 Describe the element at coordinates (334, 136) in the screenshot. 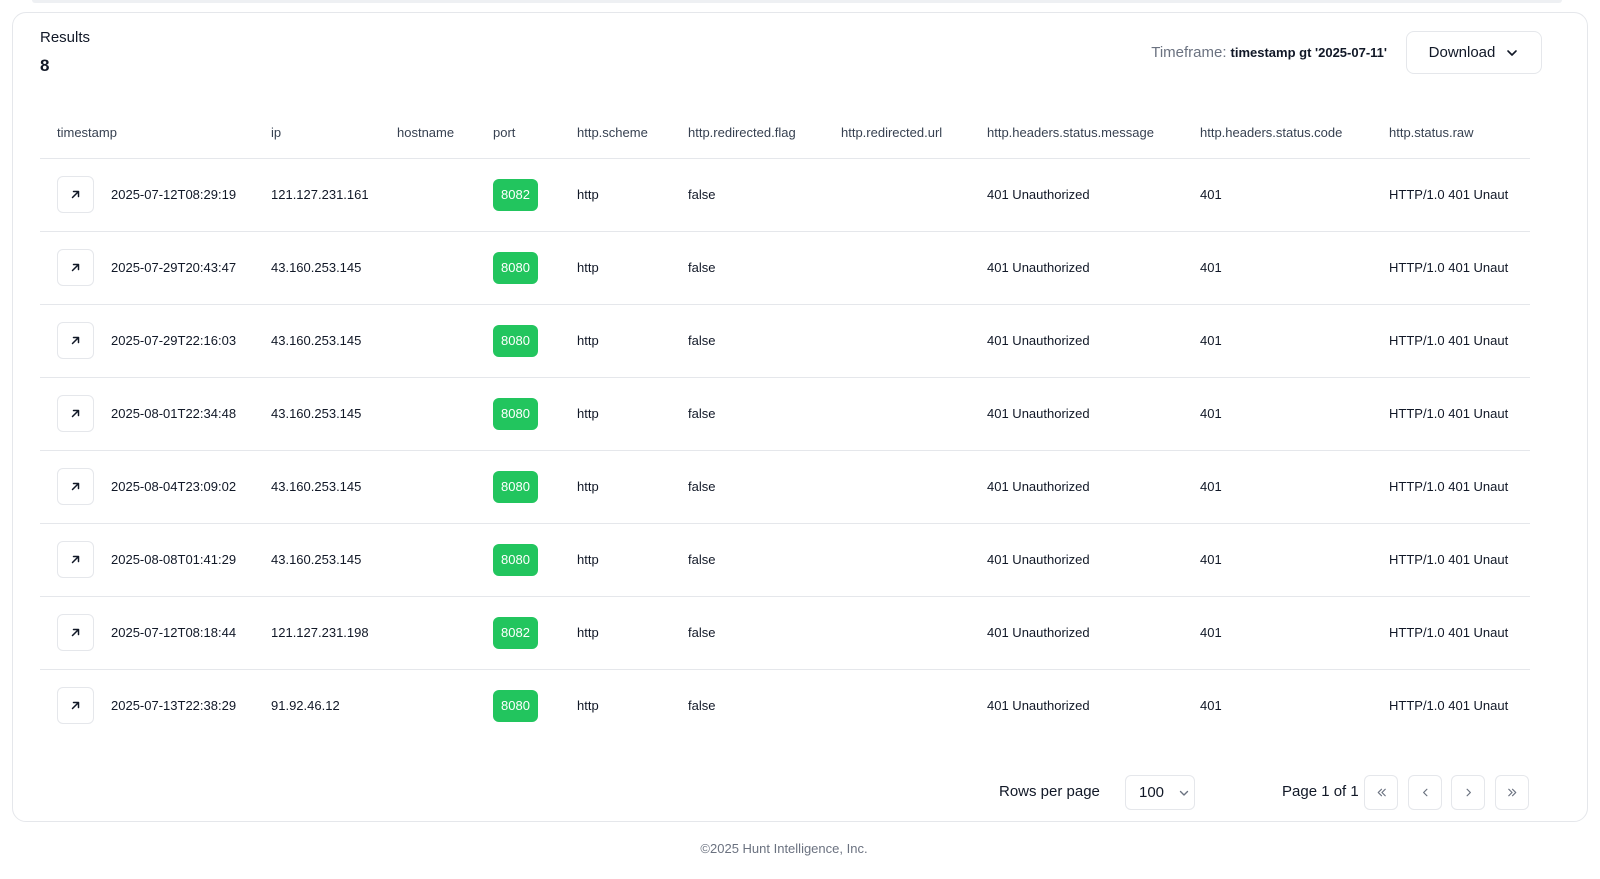

I see `column-header-ip: ip` at that location.